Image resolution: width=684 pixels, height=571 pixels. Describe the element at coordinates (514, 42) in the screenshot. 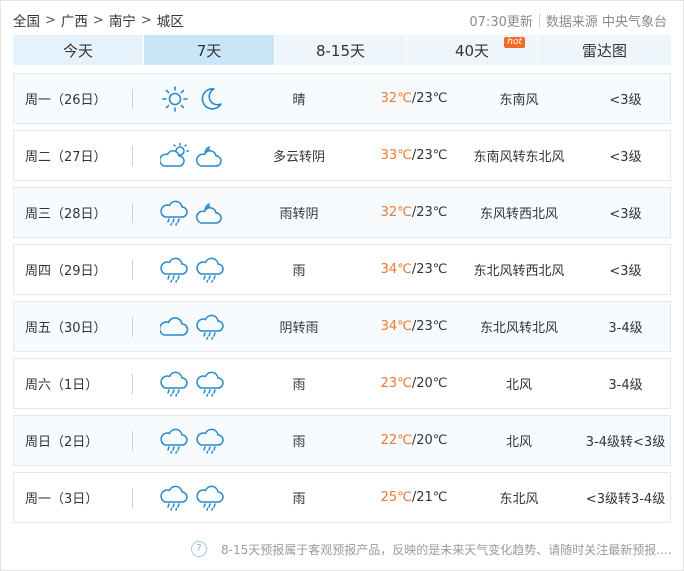

I see `hot-badge: hot` at that location.